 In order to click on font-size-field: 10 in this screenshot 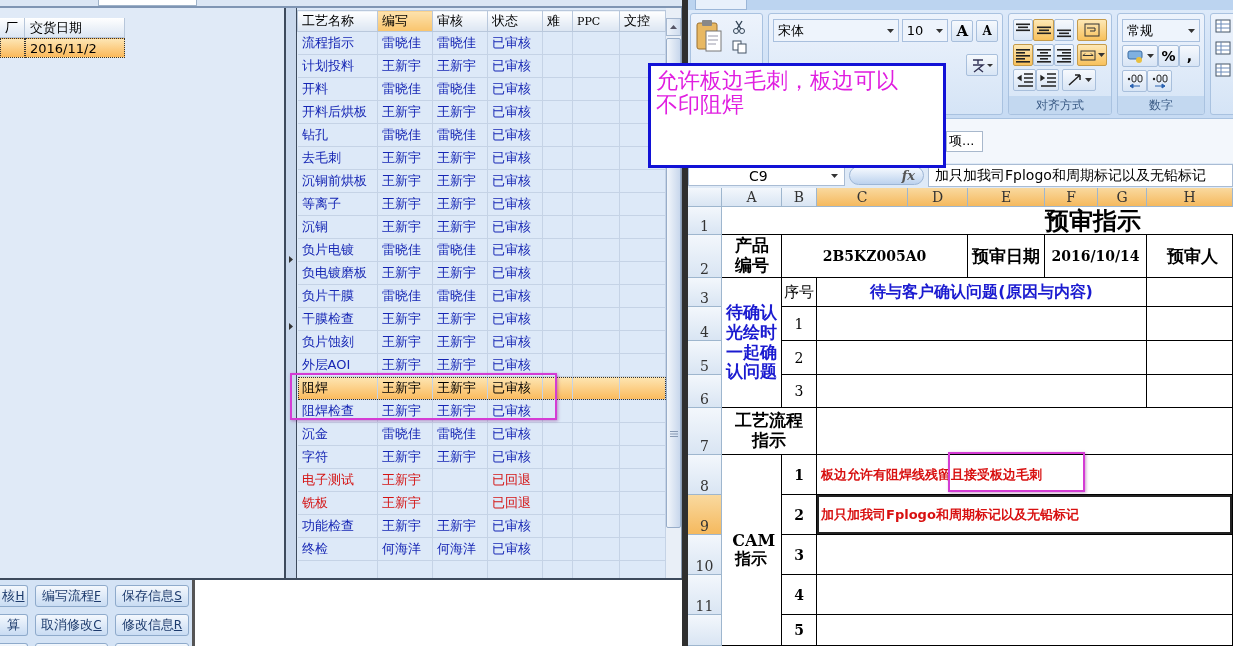, I will do `click(925, 30)`.